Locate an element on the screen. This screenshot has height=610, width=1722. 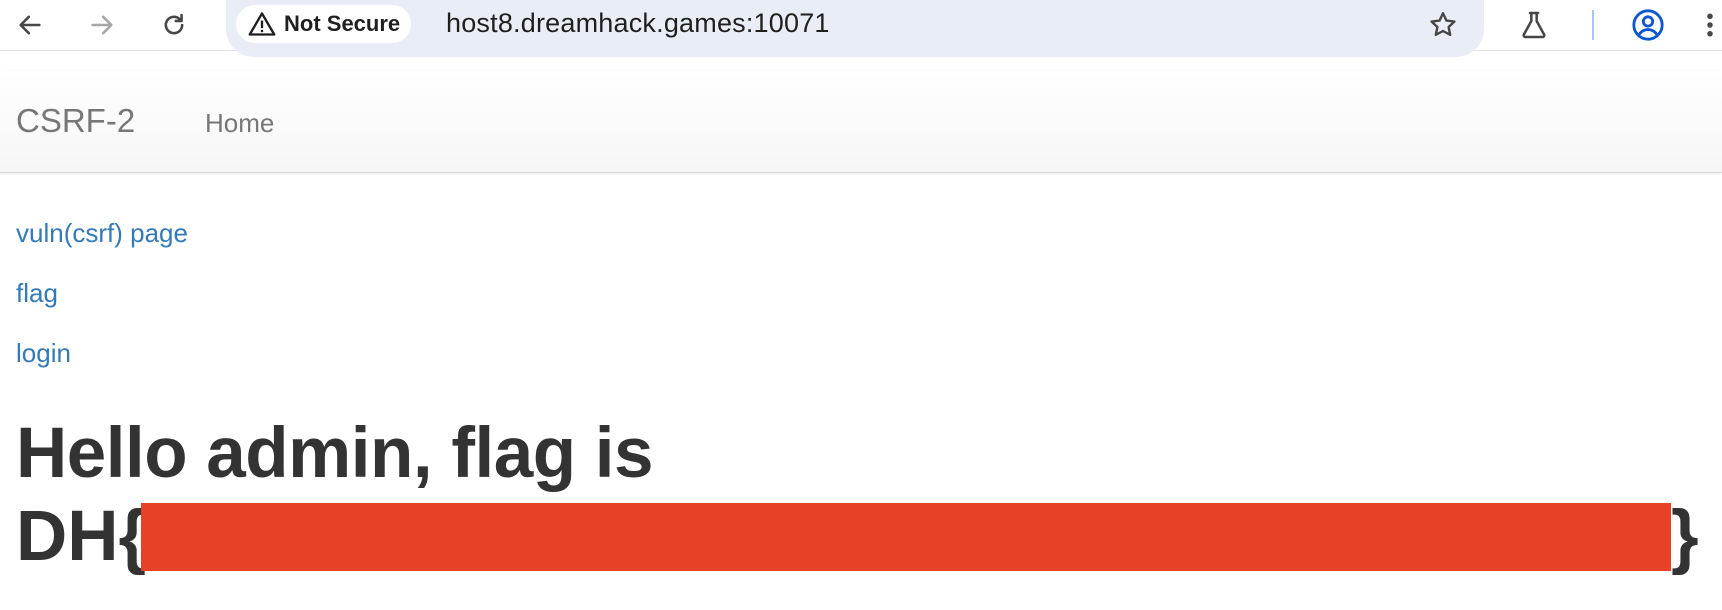
labs-button is located at coordinates (1534, 25).